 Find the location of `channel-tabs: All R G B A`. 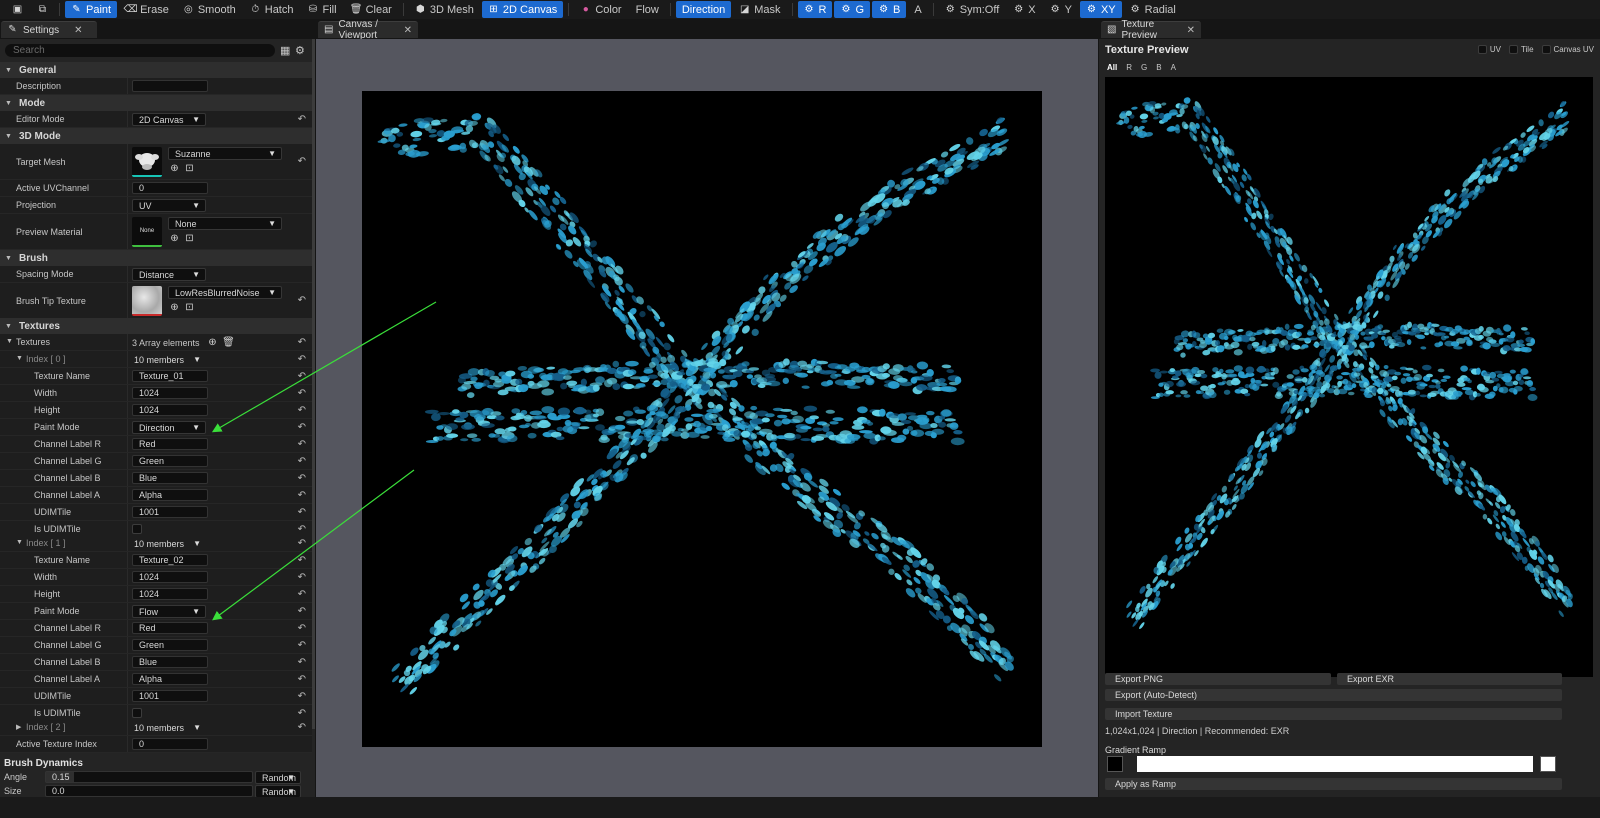

channel-tabs: All R G B A is located at coordinates (1141, 67).